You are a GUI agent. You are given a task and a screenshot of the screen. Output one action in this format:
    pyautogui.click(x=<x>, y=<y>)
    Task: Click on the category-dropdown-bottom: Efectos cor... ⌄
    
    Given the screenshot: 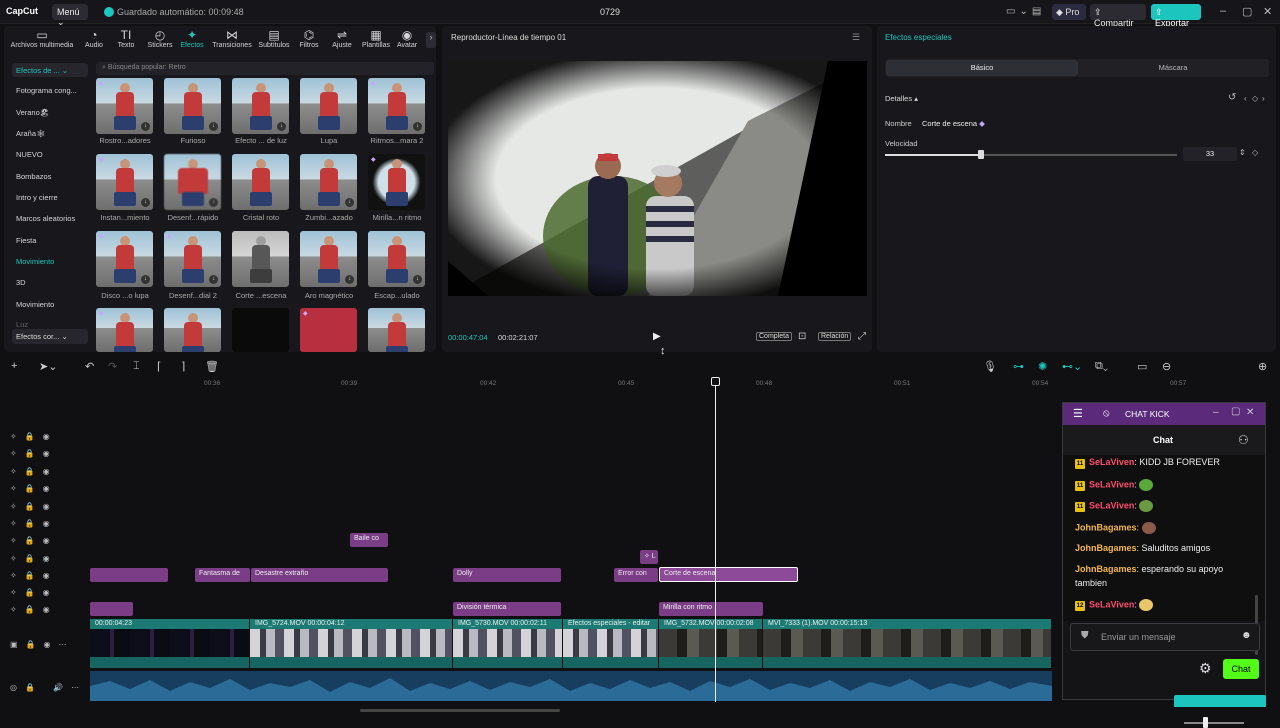 What is the action you would take?
    pyautogui.click(x=50, y=336)
    